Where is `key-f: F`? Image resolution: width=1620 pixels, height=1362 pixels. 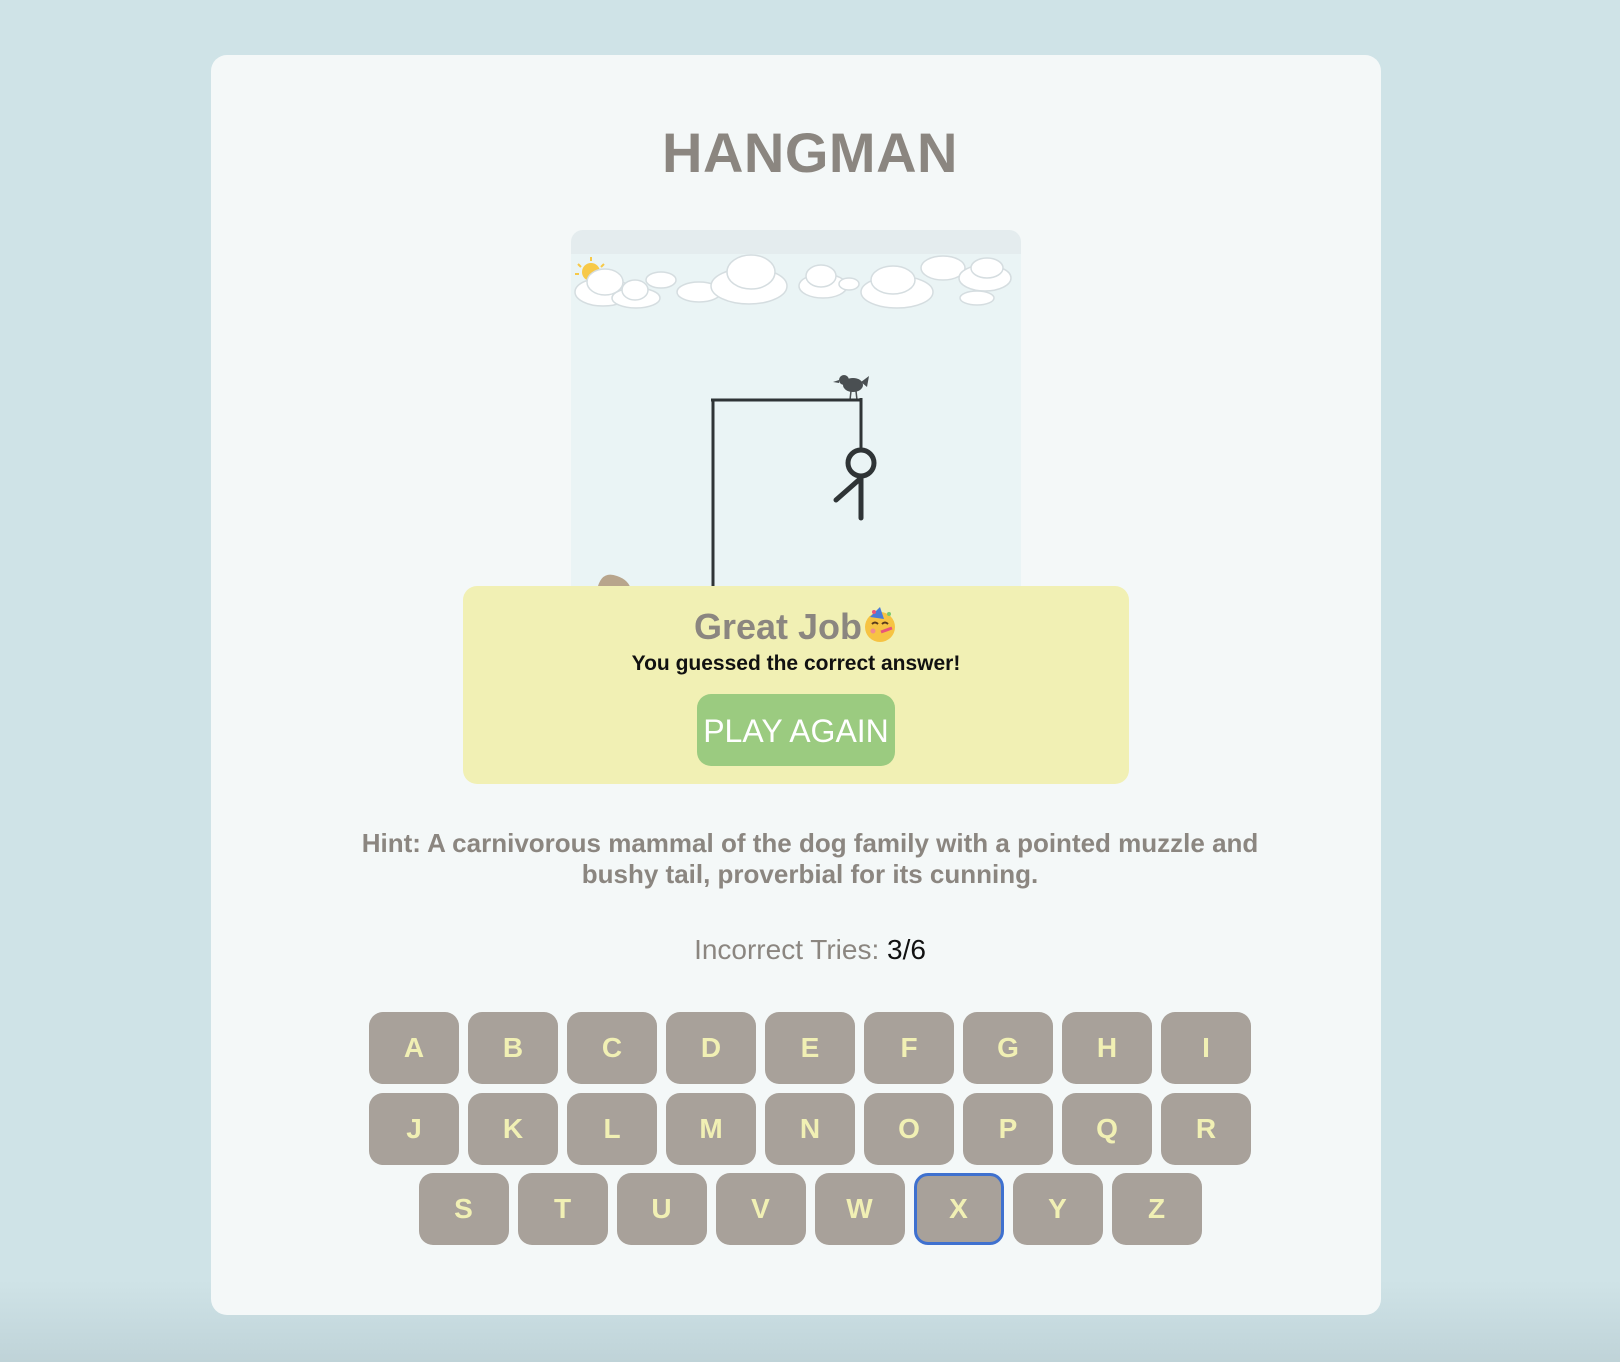 key-f: F is located at coordinates (909, 1048).